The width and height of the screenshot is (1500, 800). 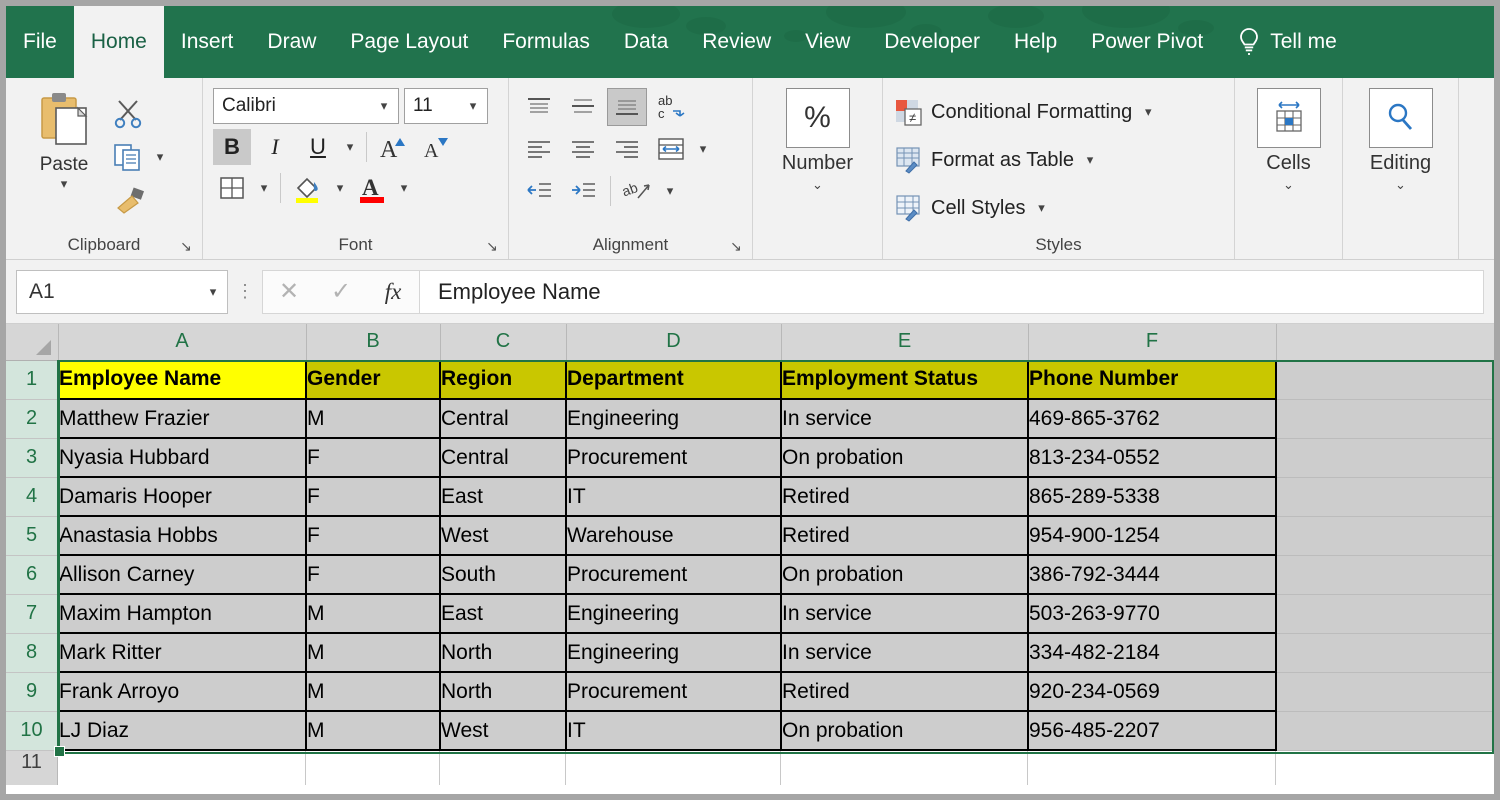 What do you see at coordinates (473, 106) in the screenshot?
I see `font-size-caret-icon: ▾` at bounding box center [473, 106].